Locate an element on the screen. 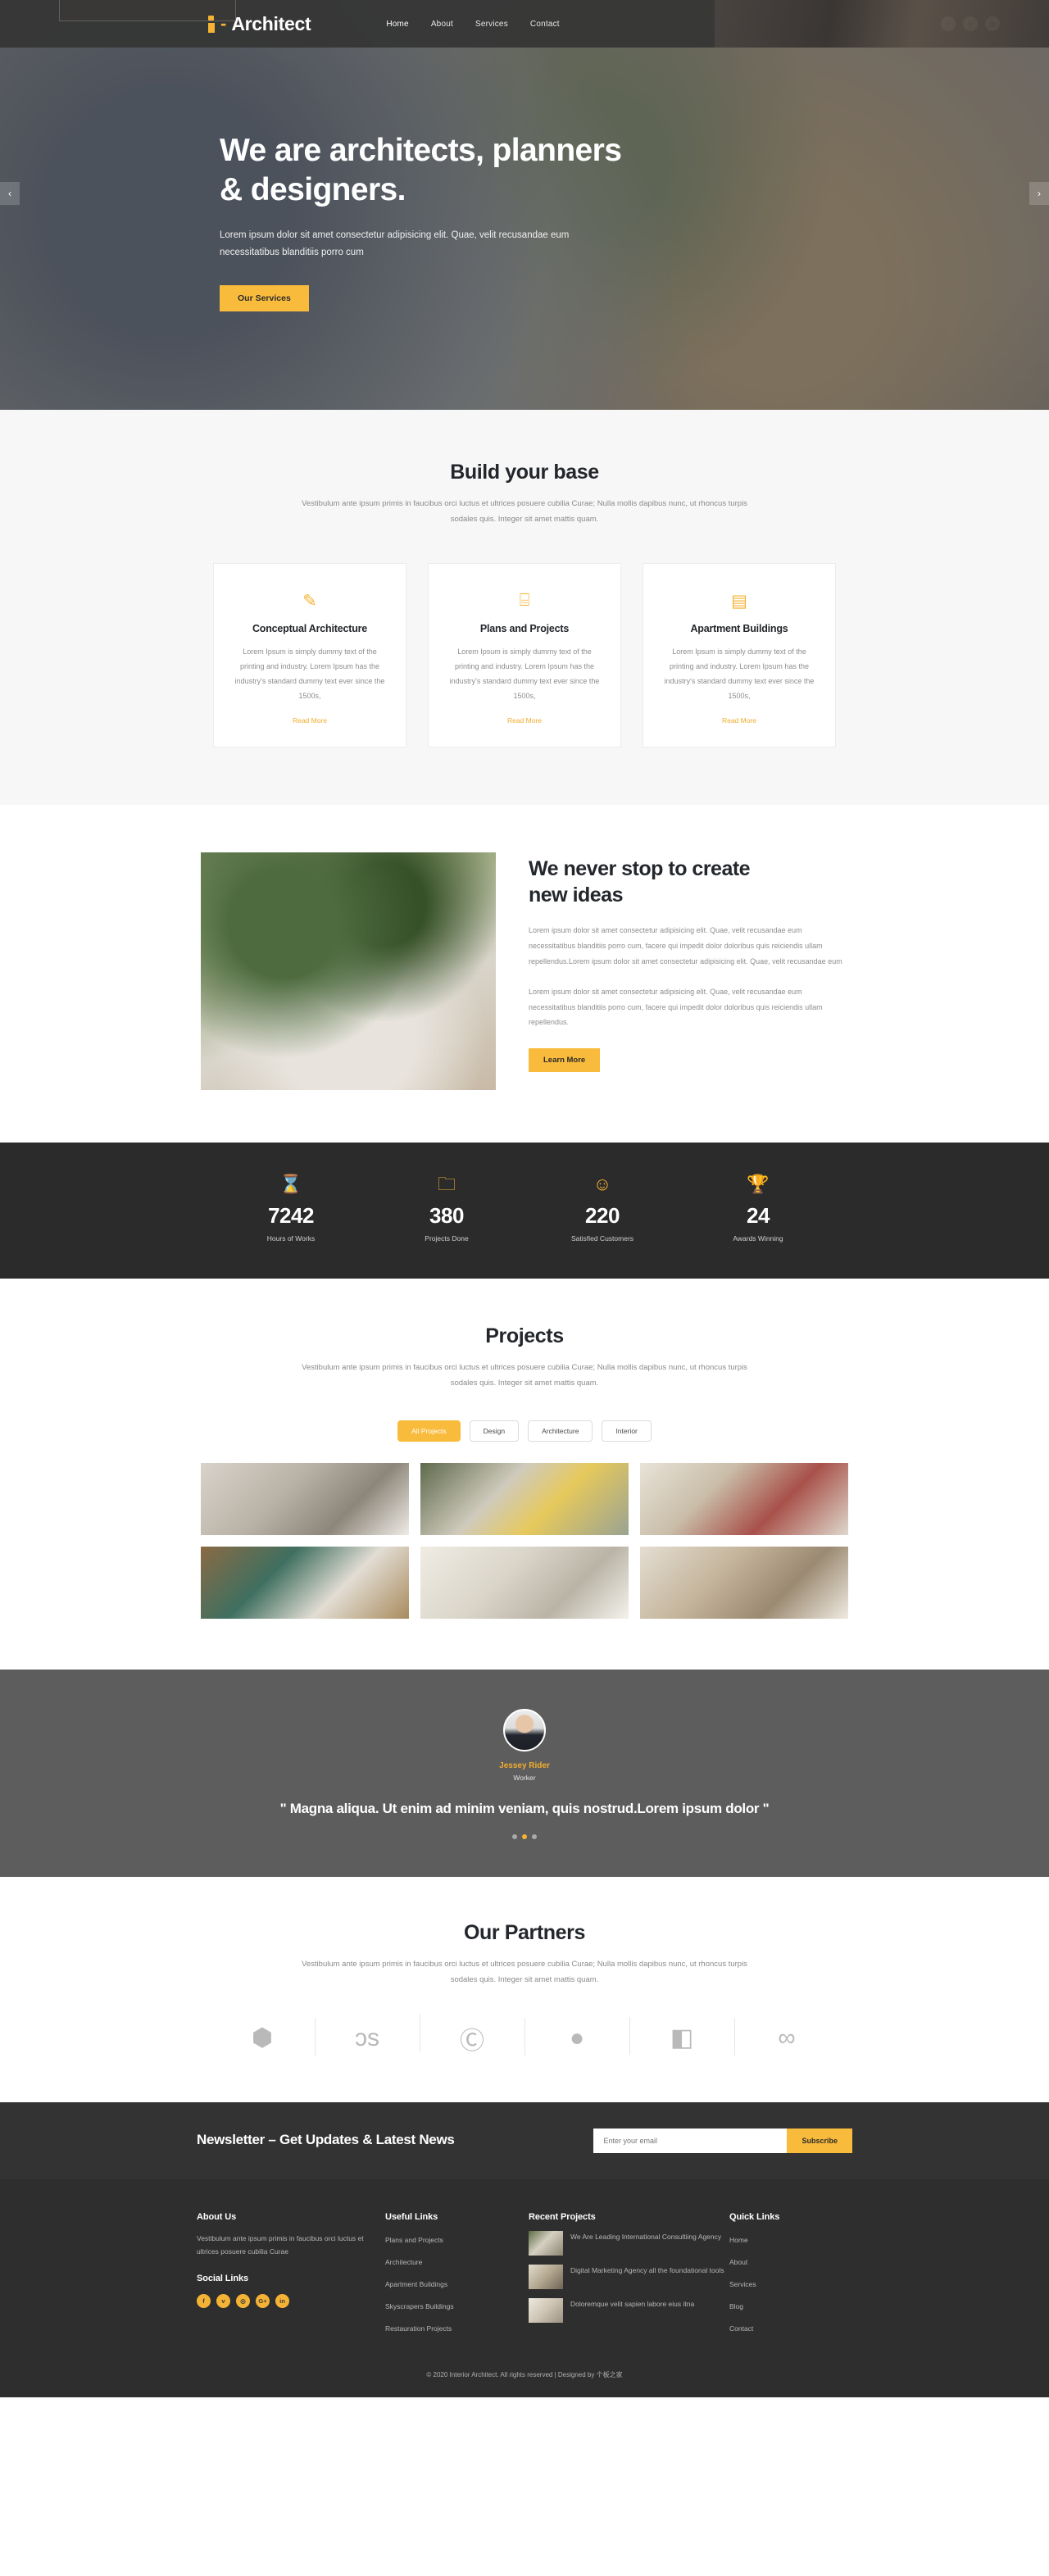 The height and width of the screenshot is (2576, 1049). nav-item-about: About is located at coordinates (442, 24).